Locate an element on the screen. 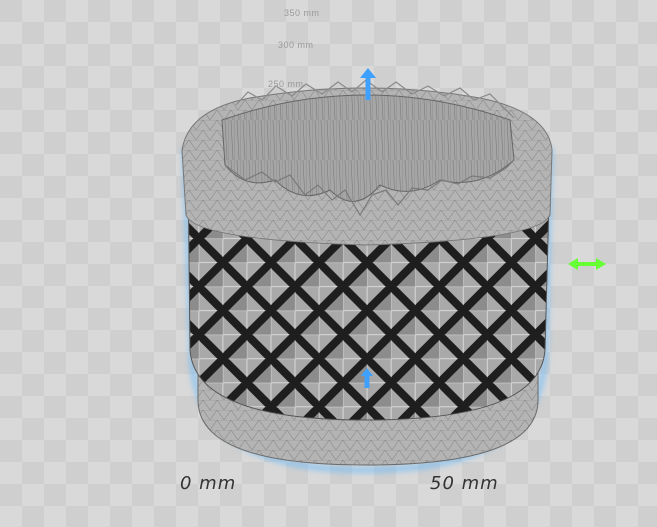  ruler-label-0: 0 mm is located at coordinates (208, 483).